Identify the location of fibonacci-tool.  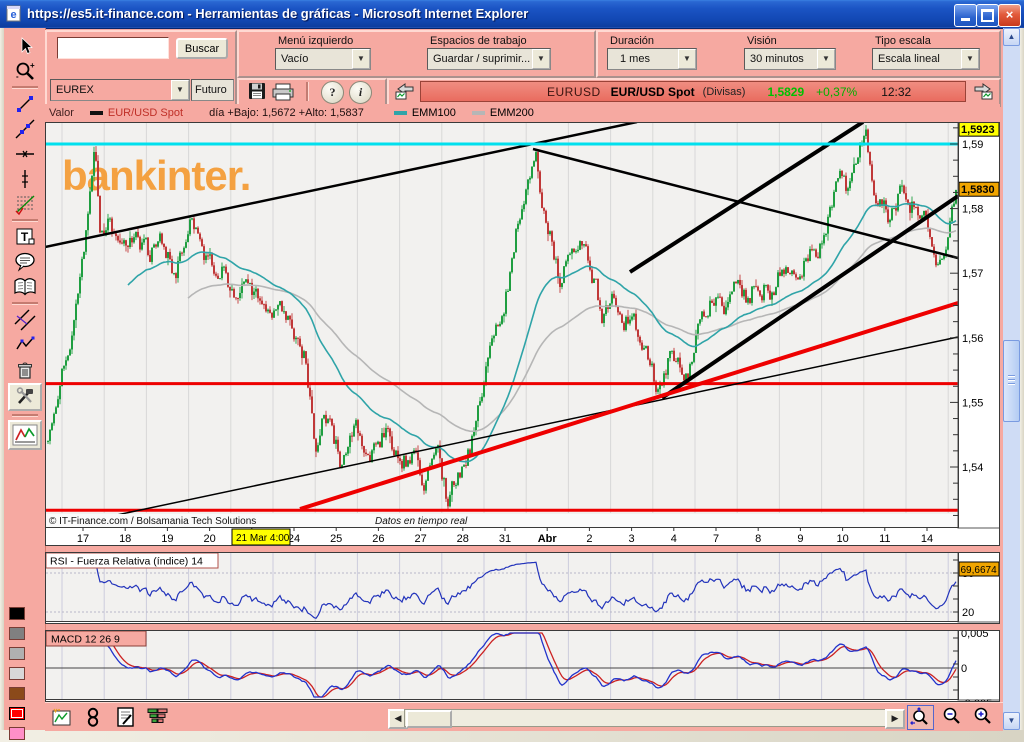
(25, 204).